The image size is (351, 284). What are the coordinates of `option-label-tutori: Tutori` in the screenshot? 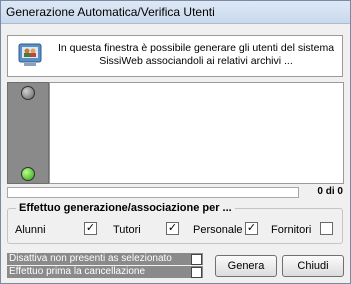 It's located at (127, 230).